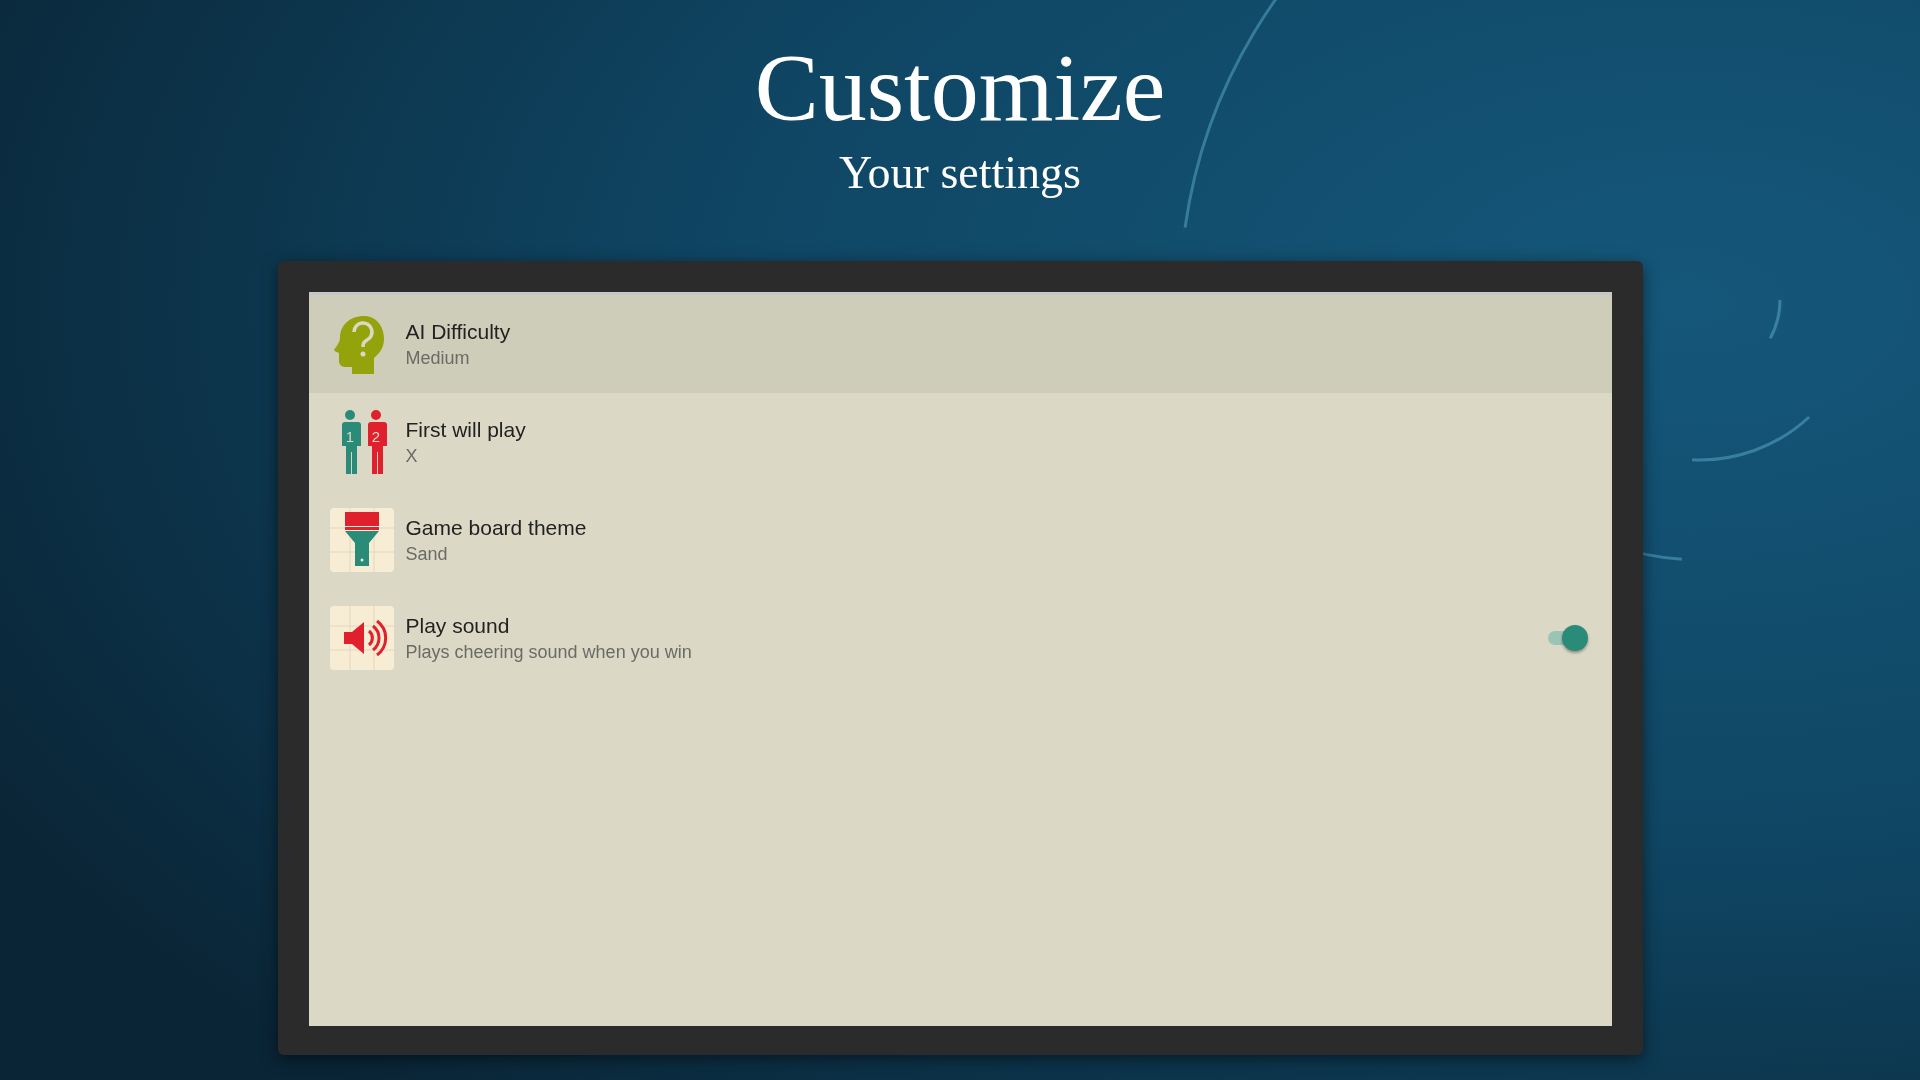  I want to click on settings-row: 1 2 First will play X, so click(960, 442).